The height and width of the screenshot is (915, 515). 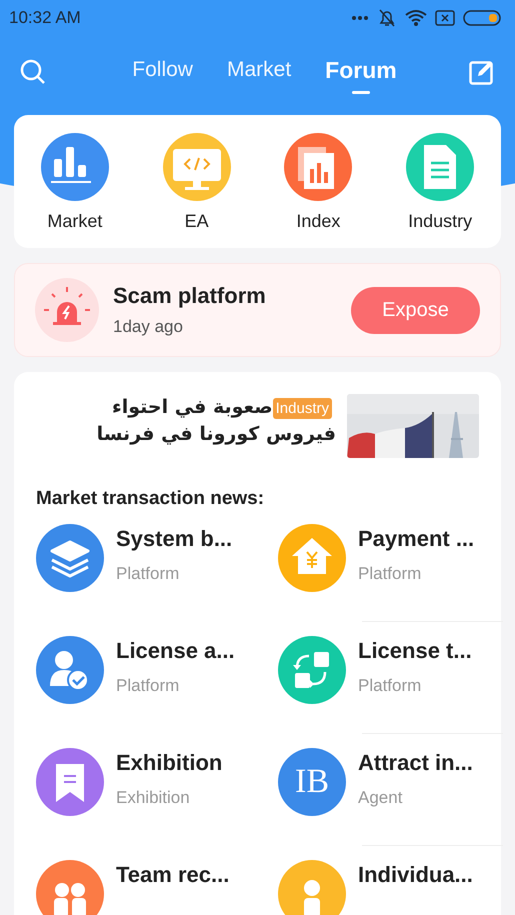 What do you see at coordinates (196, 167) in the screenshot?
I see `code-monitor-icon` at bounding box center [196, 167].